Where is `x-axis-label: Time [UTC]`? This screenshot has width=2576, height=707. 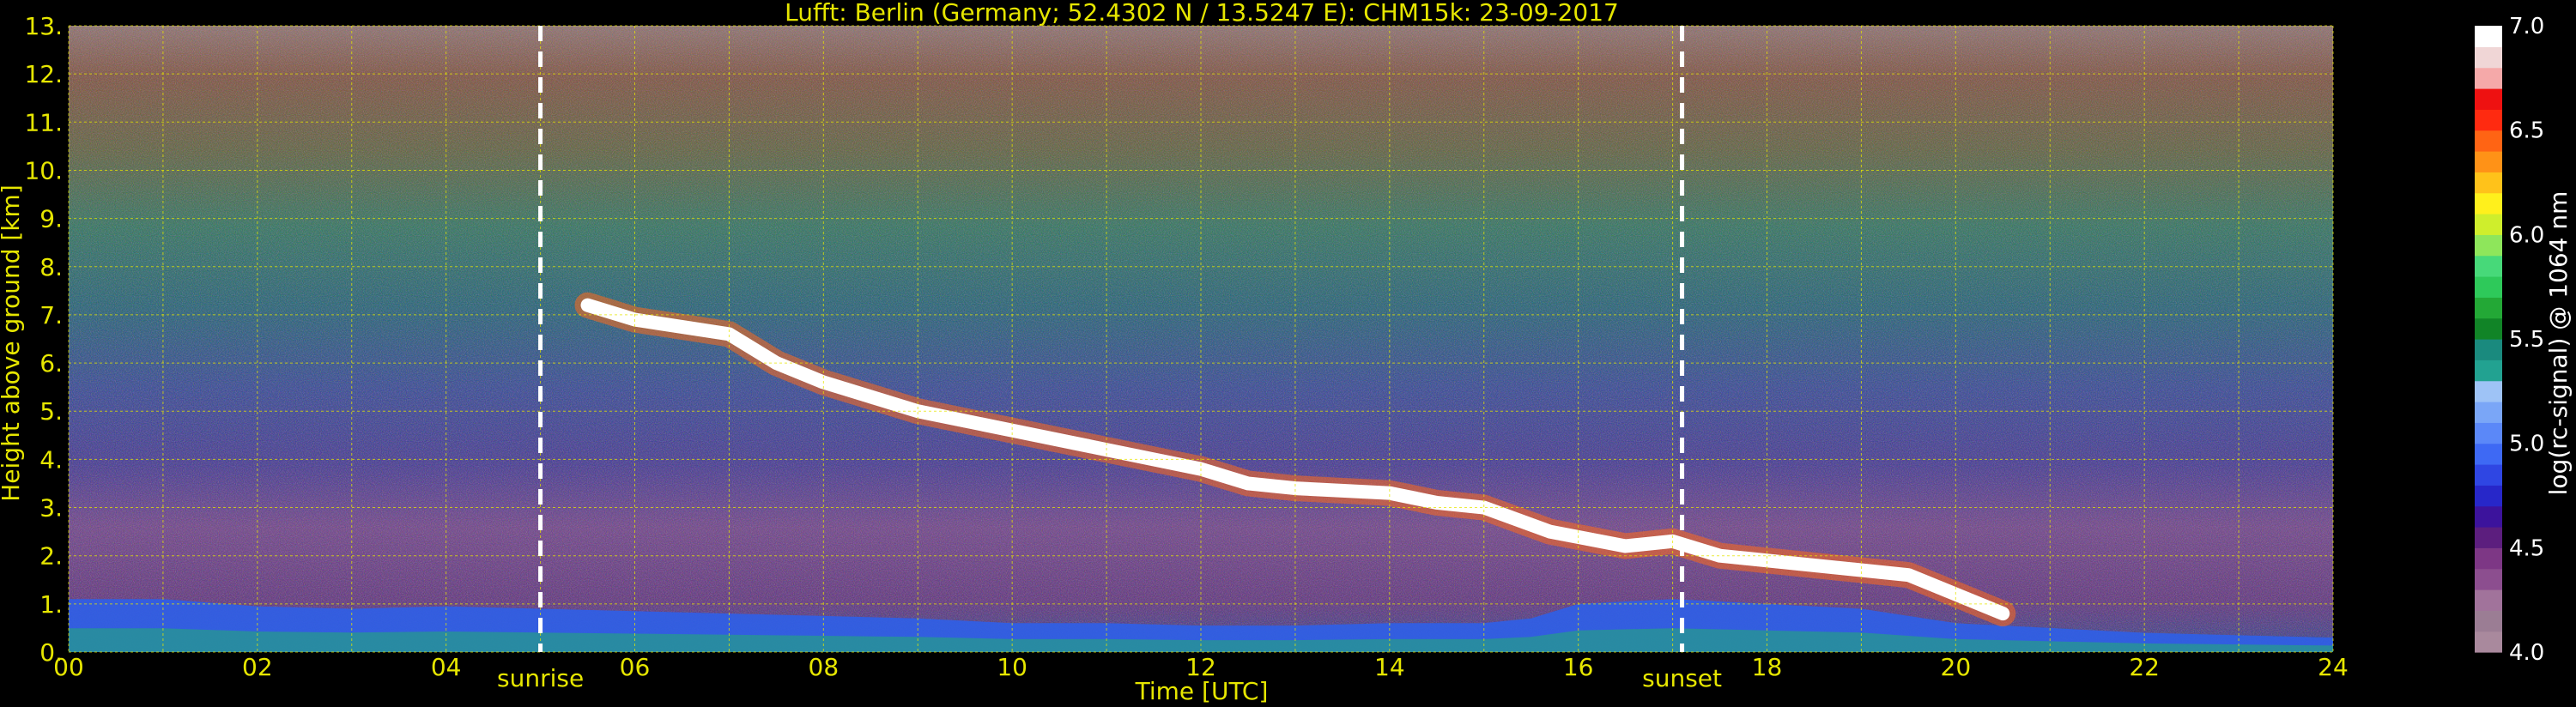 x-axis-label: Time [UTC] is located at coordinates (1202, 691).